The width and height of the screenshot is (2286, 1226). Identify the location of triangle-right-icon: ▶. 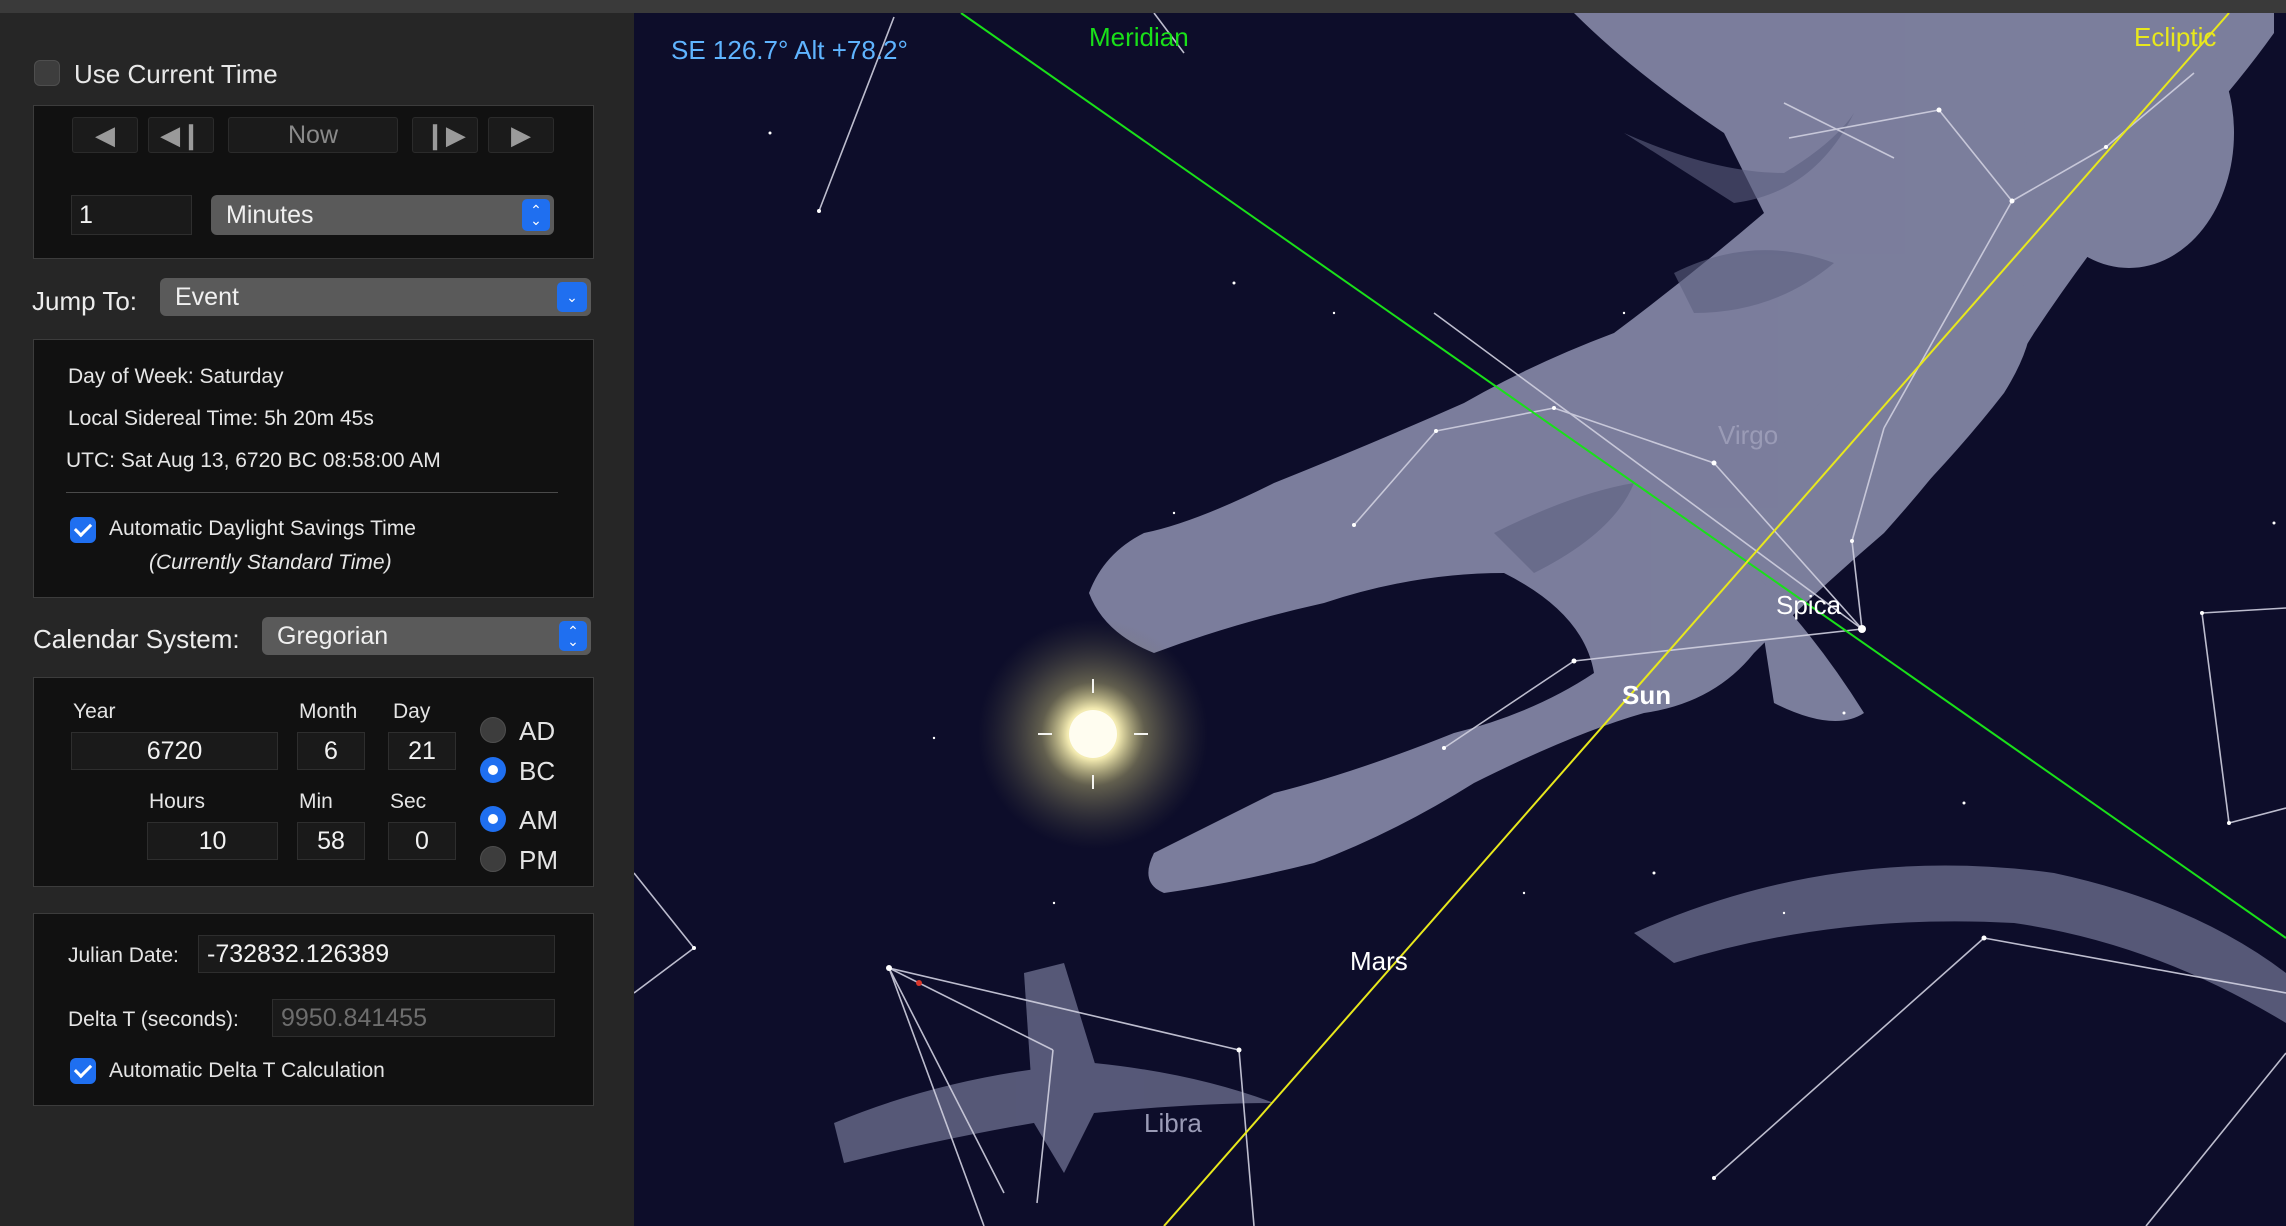
(521, 134).